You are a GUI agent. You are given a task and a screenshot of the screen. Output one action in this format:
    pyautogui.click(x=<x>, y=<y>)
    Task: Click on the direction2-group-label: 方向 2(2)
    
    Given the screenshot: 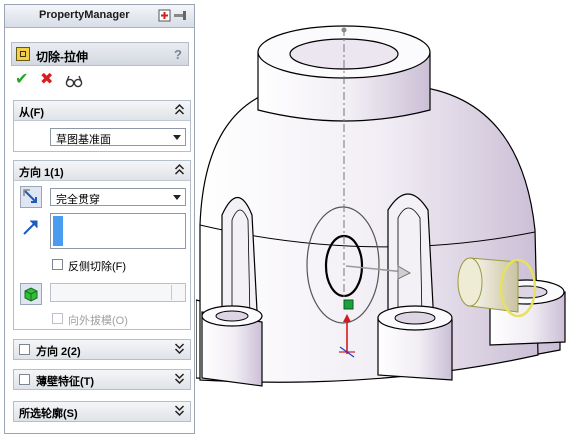 What is the action you would take?
    pyautogui.click(x=58, y=352)
    